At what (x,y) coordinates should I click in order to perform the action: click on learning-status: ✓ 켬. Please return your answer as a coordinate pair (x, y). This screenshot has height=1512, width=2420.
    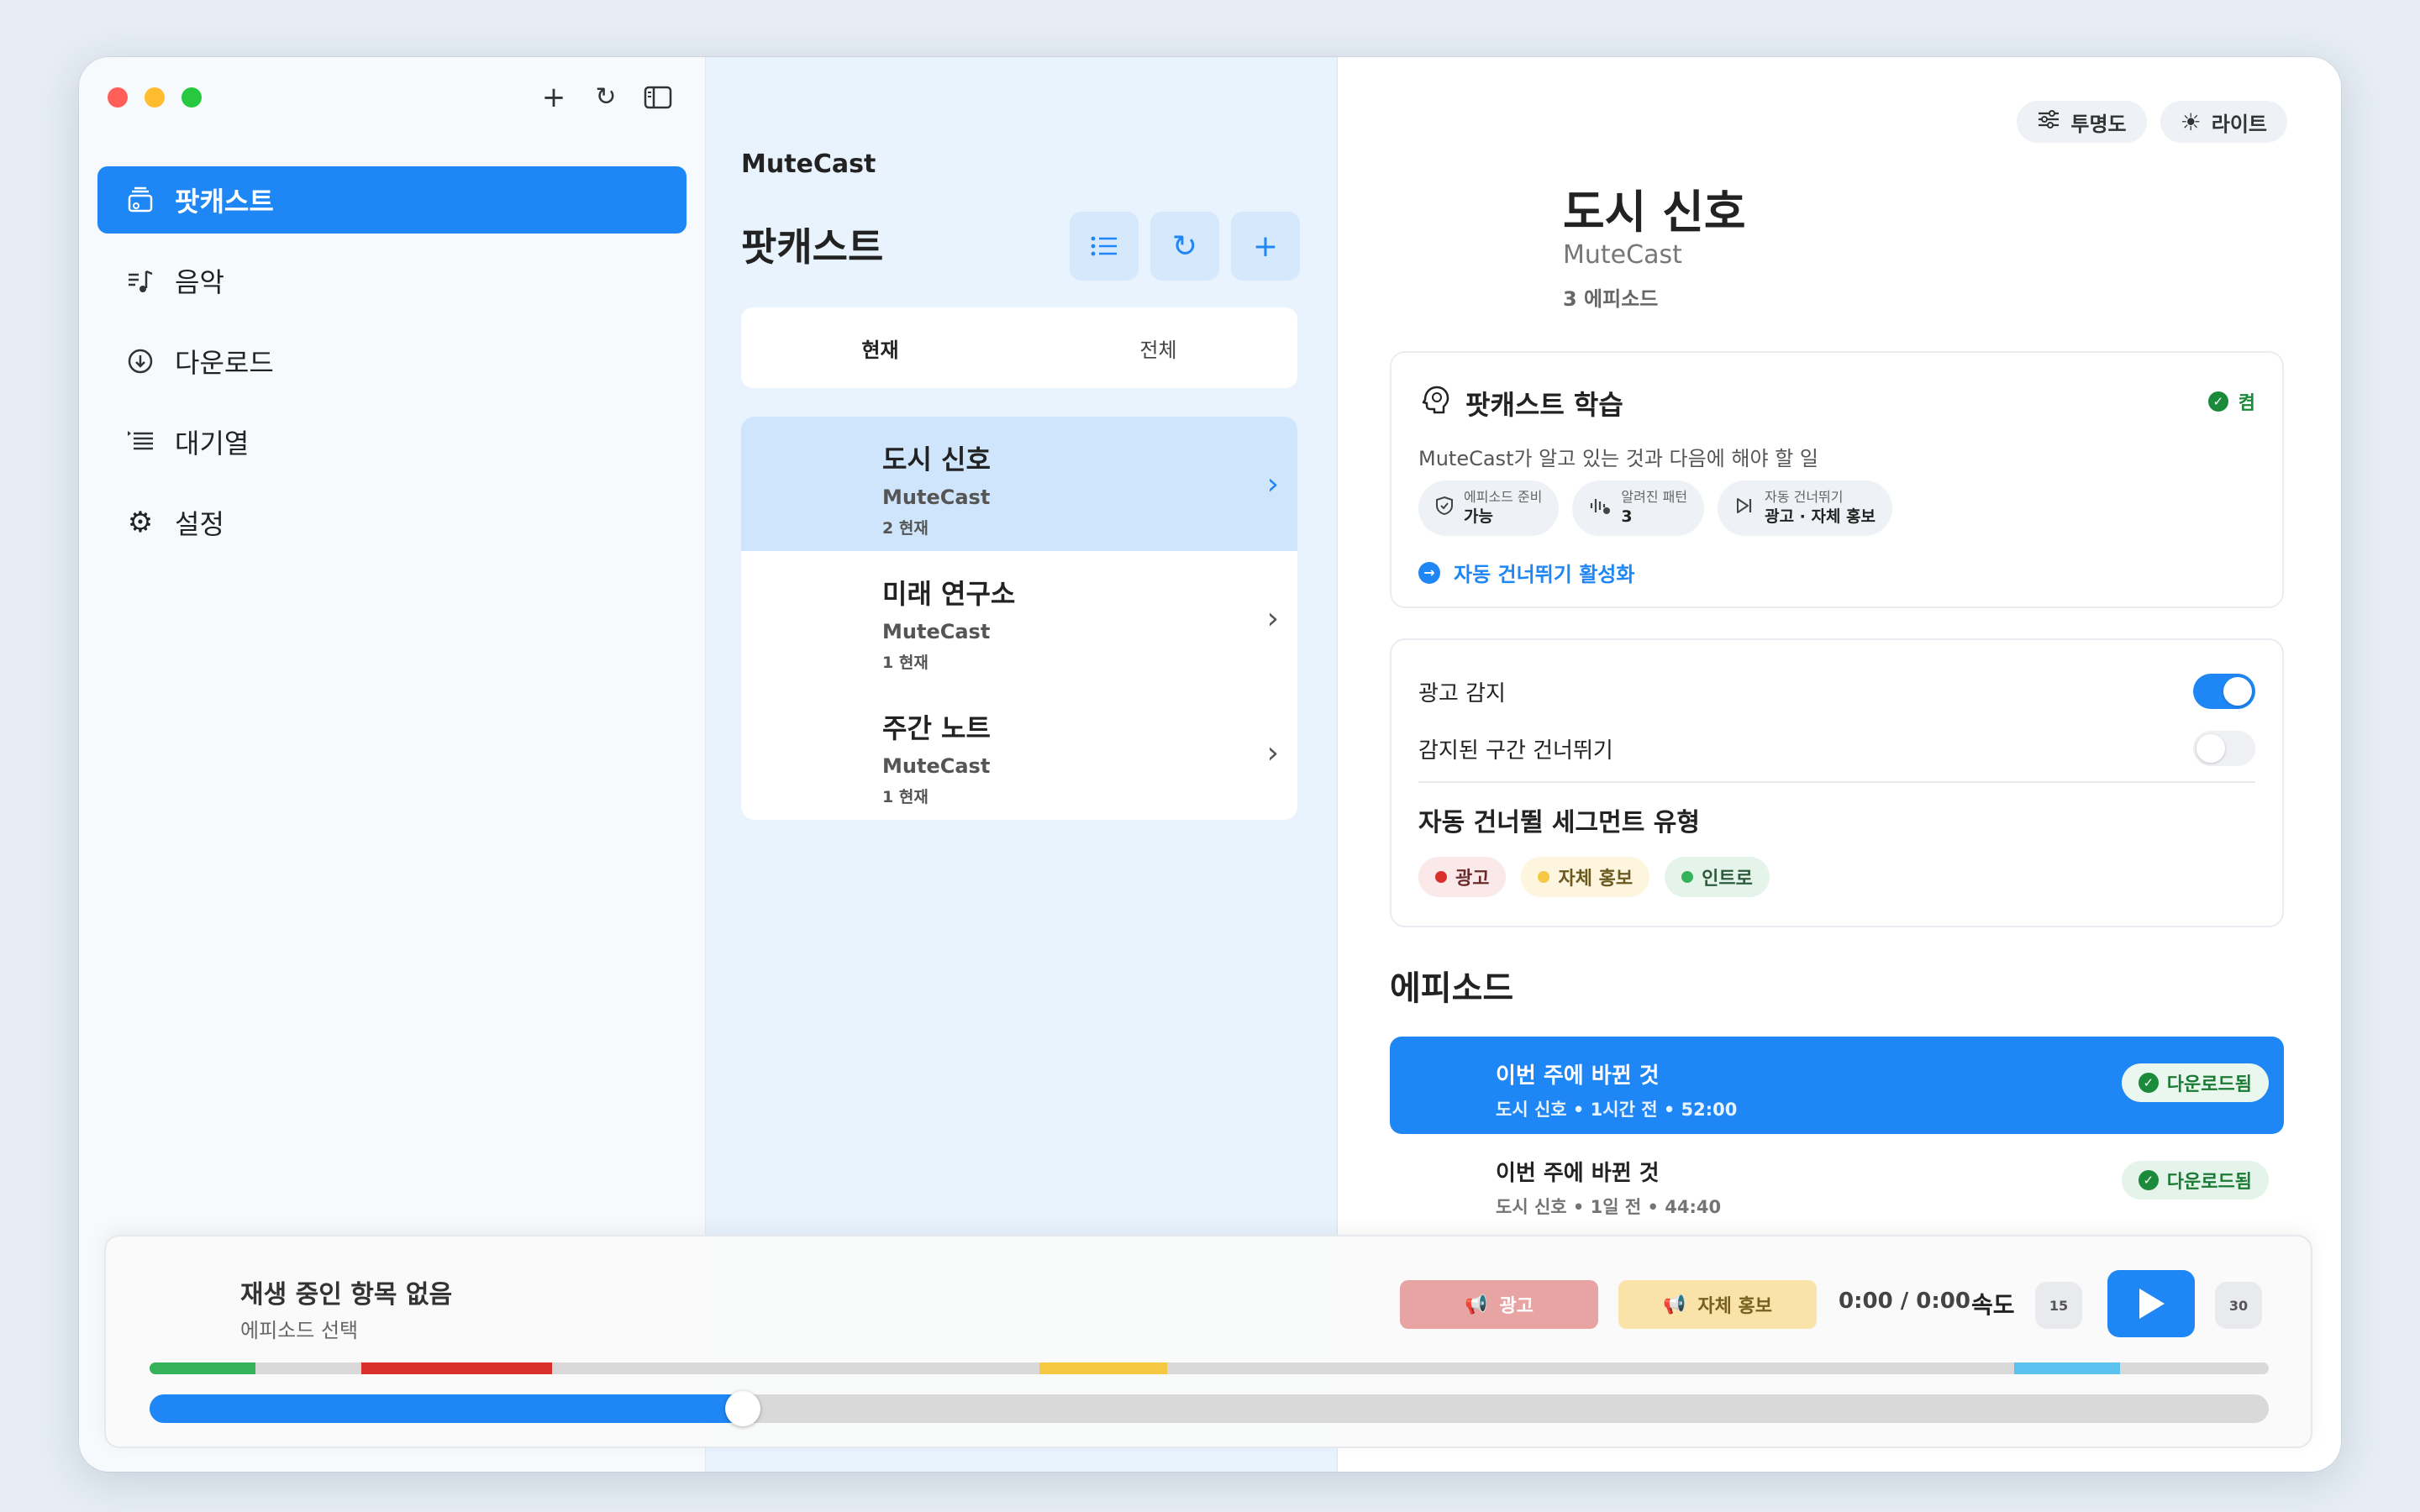
    Looking at the image, I should click on (2231, 401).